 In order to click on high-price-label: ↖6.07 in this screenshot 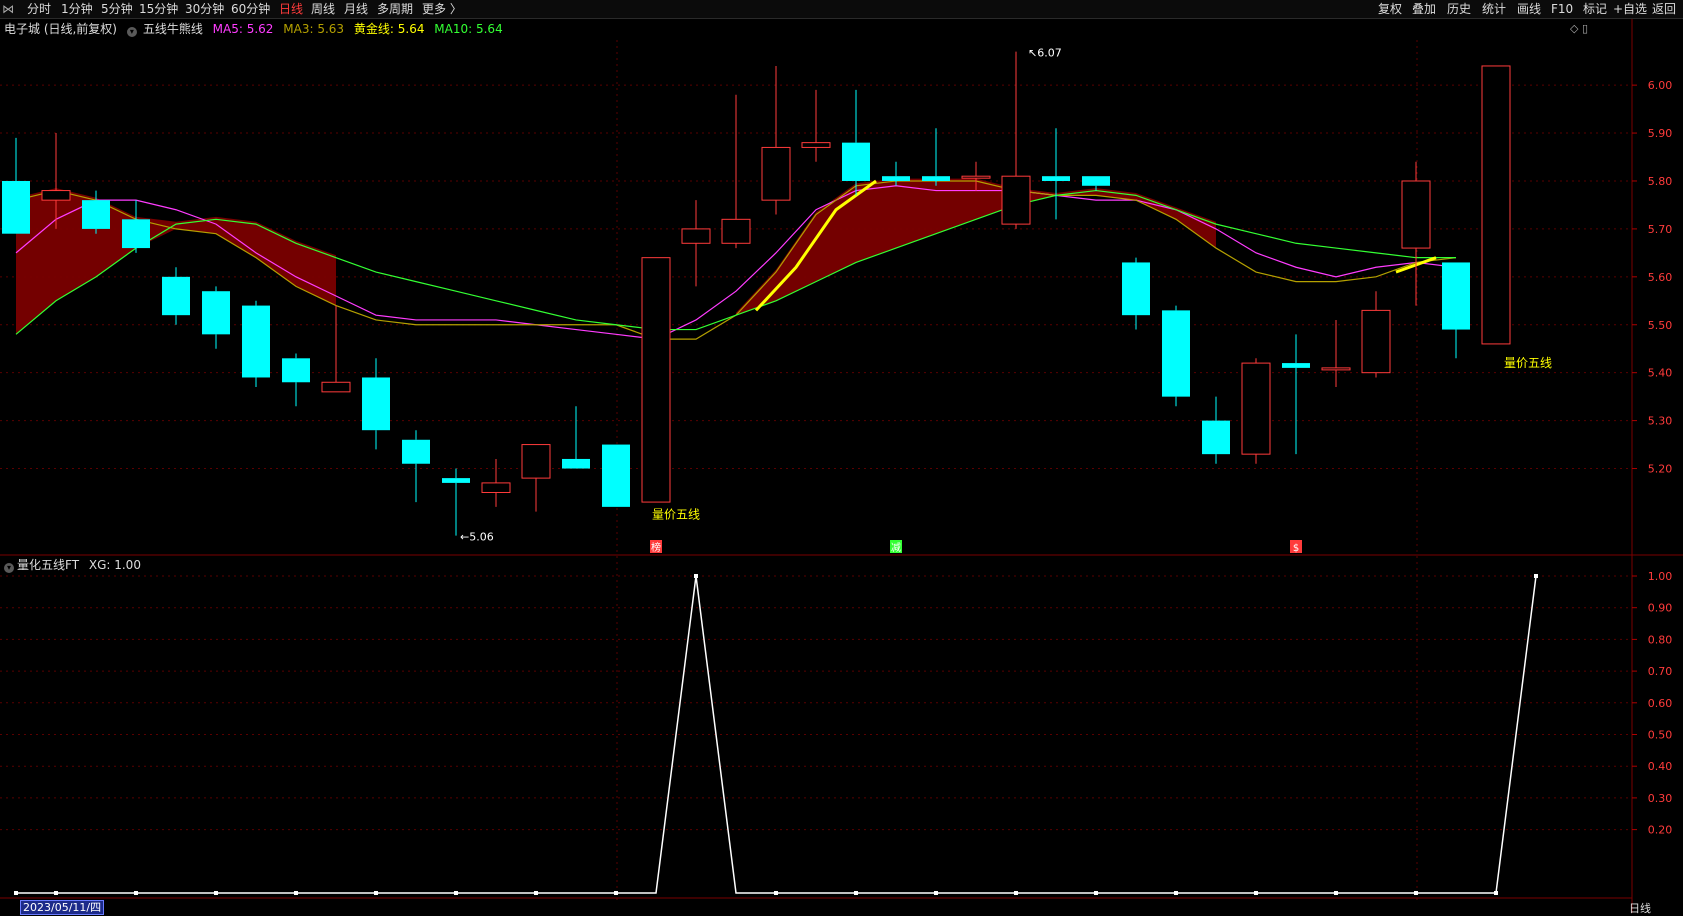, I will do `click(1045, 53)`.